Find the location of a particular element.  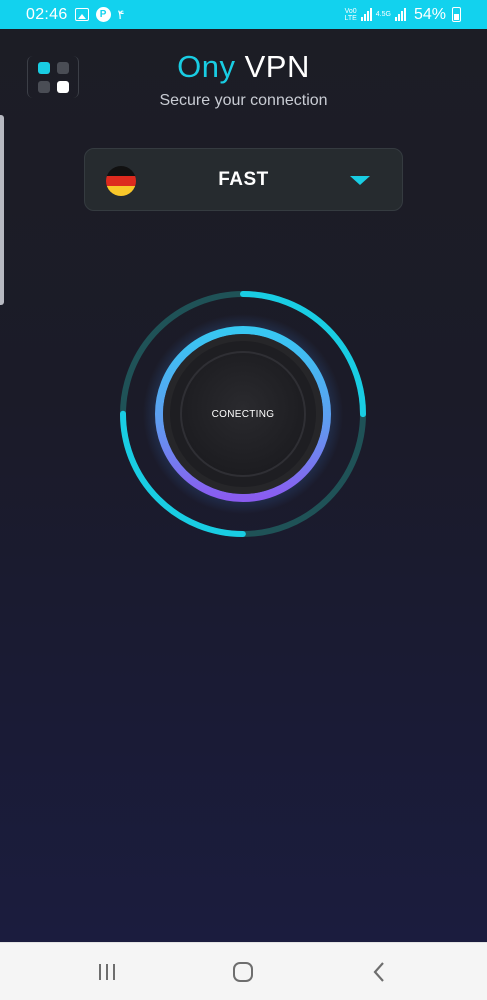

app-title: Ony VPN is located at coordinates (243, 67).